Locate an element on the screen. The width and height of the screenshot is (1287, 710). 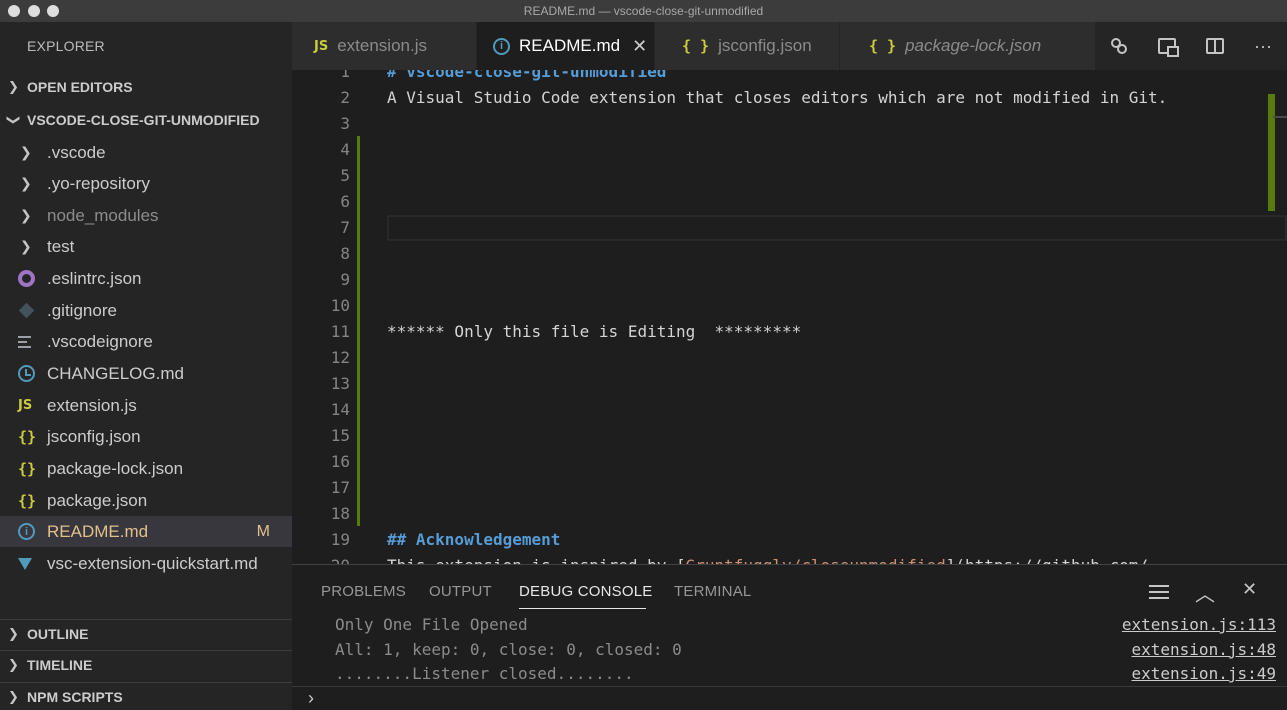
code-line: 6 is located at coordinates (789, 201).